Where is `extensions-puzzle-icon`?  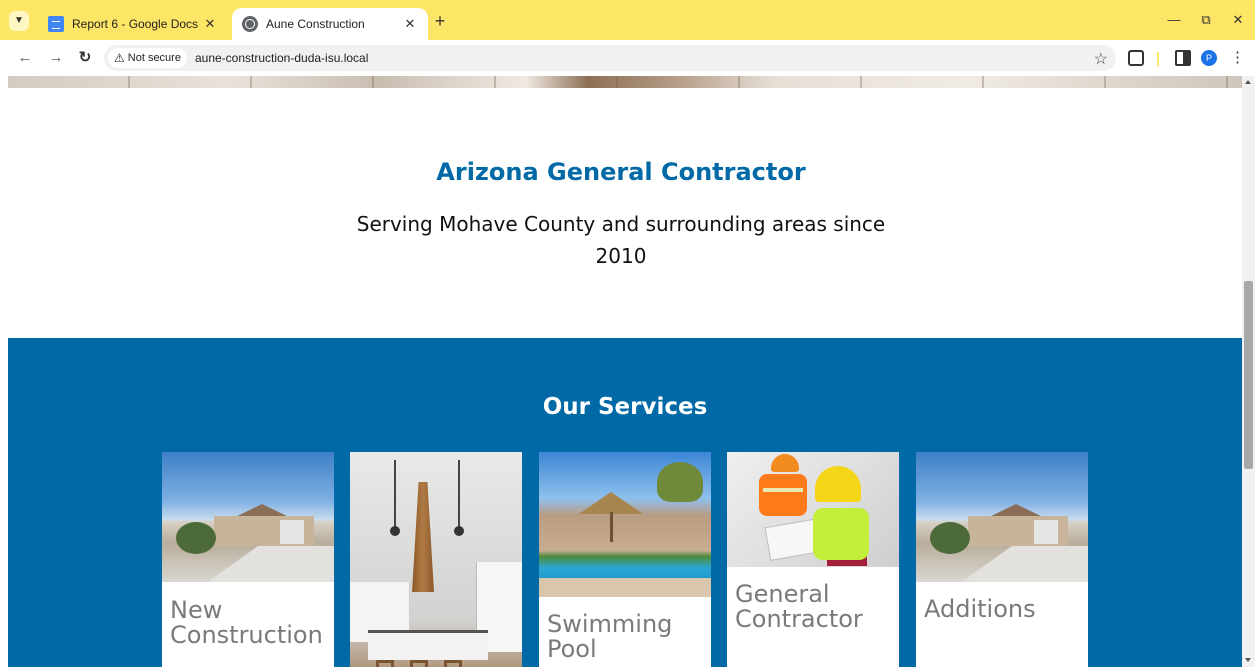 extensions-puzzle-icon is located at coordinates (1136, 58).